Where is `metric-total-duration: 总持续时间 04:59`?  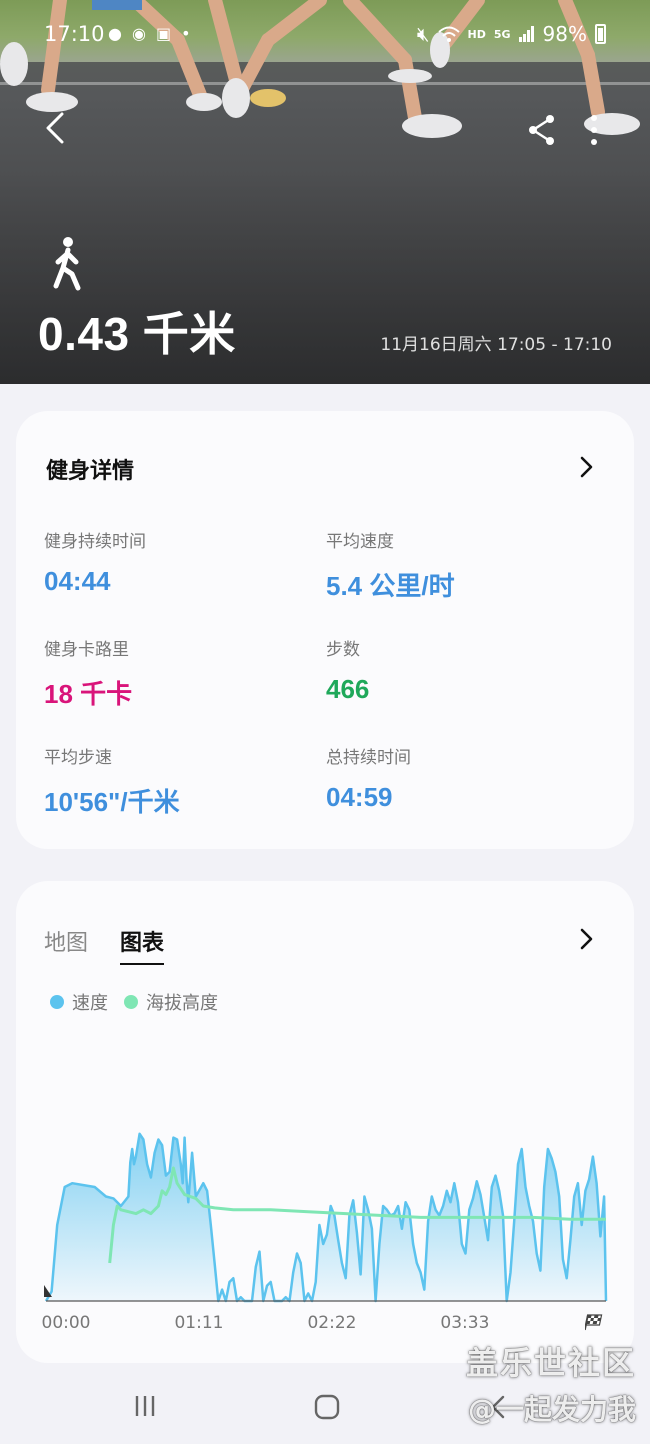
metric-total-duration: 总持续时间 04:59 is located at coordinates (461, 778).